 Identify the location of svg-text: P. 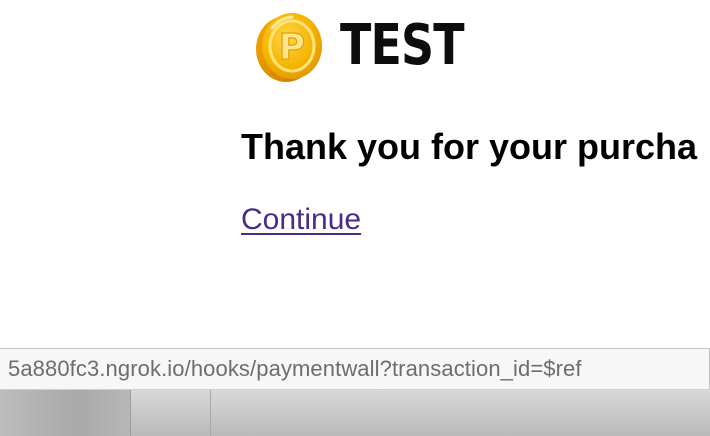
(292, 47).